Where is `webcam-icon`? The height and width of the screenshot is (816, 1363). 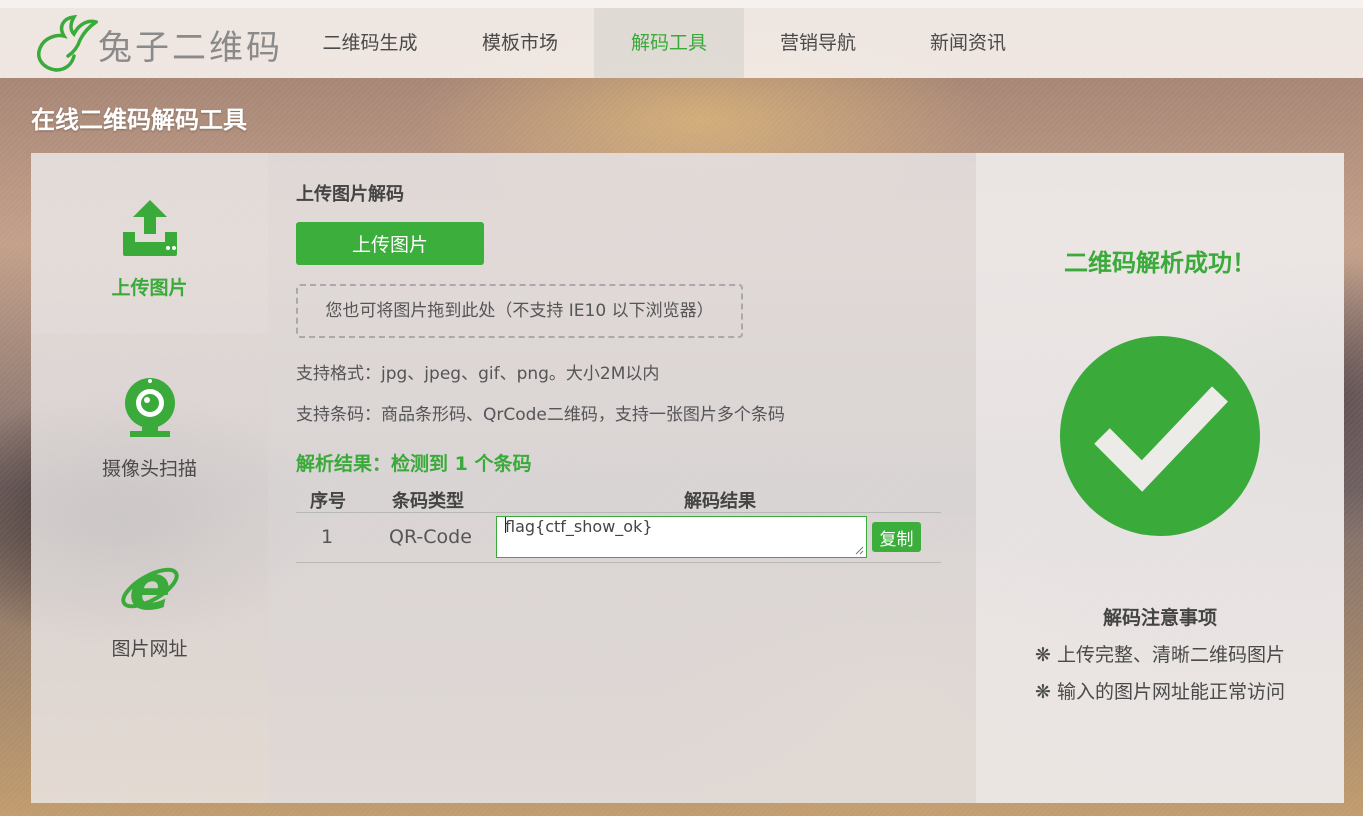 webcam-icon is located at coordinates (149, 408).